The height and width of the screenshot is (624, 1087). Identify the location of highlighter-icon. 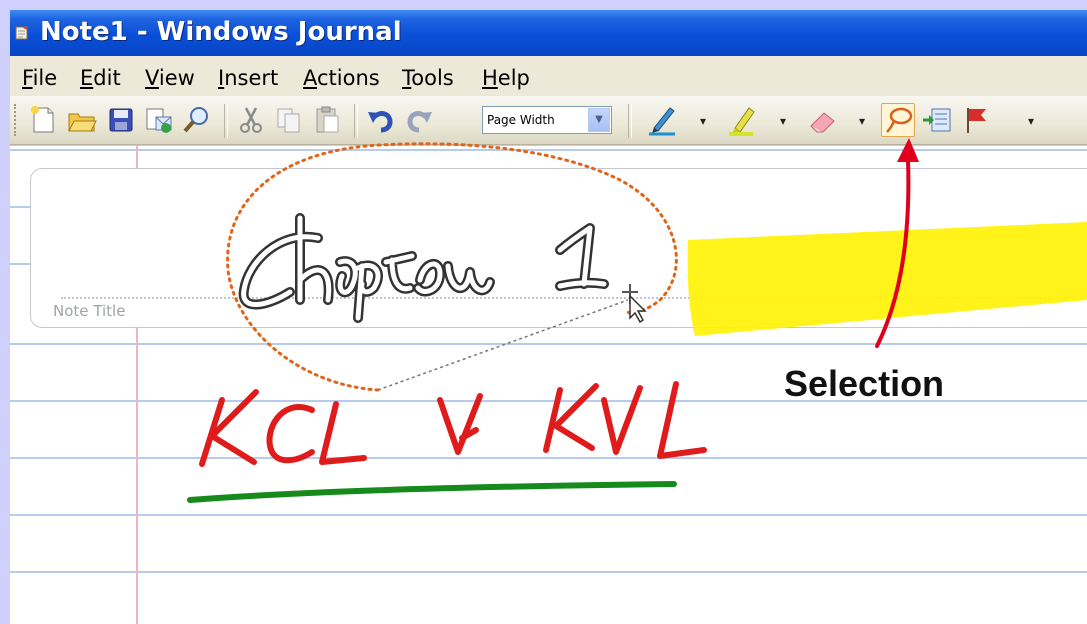
(743, 120).